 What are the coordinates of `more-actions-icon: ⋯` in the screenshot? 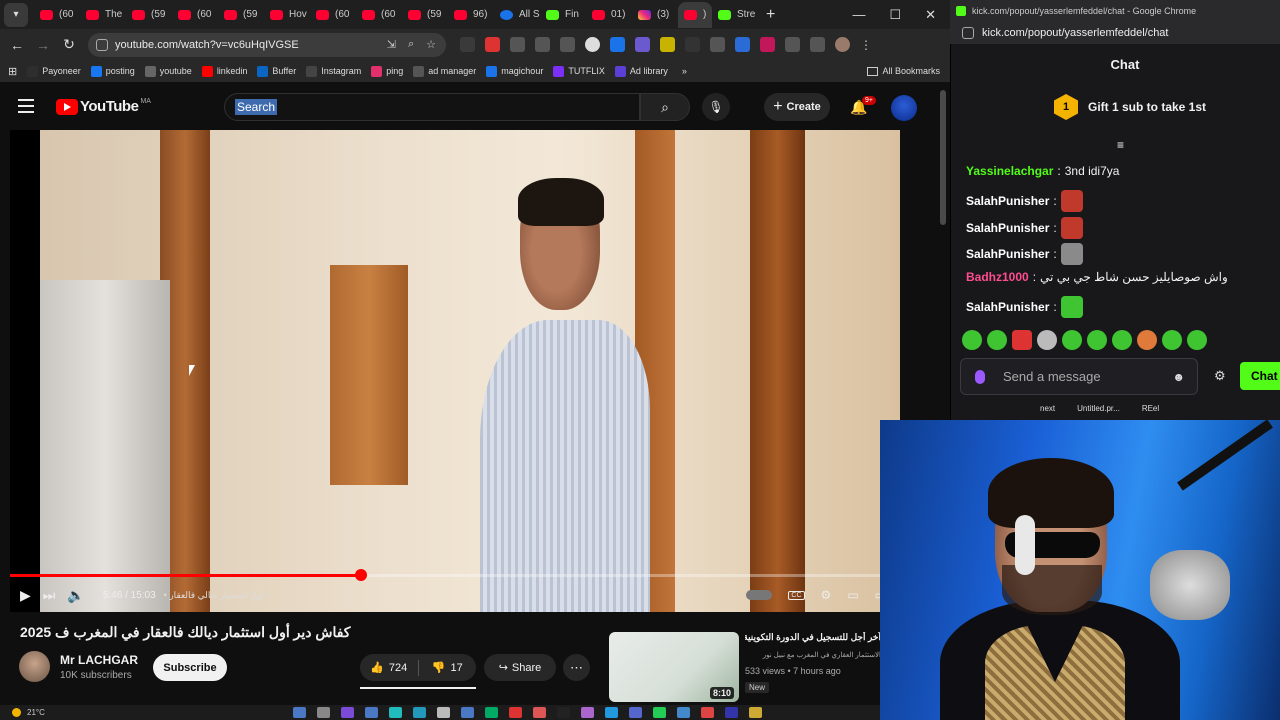 It's located at (576, 667).